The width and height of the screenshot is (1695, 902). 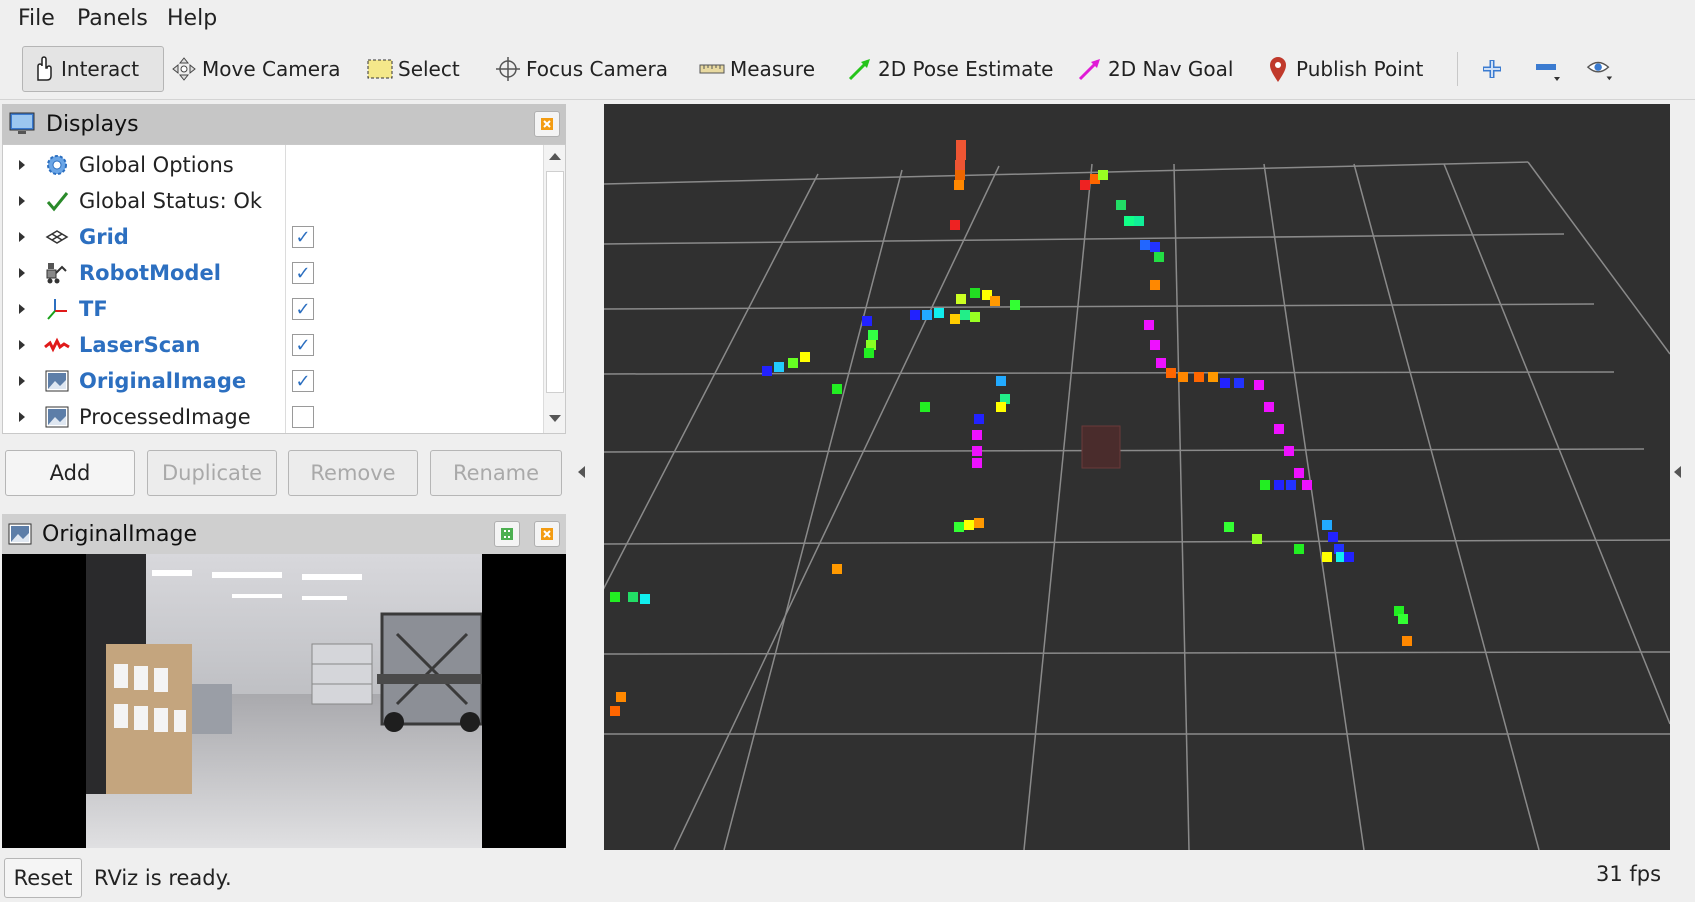 What do you see at coordinates (285, 289) in the screenshot?
I see `column-divider` at bounding box center [285, 289].